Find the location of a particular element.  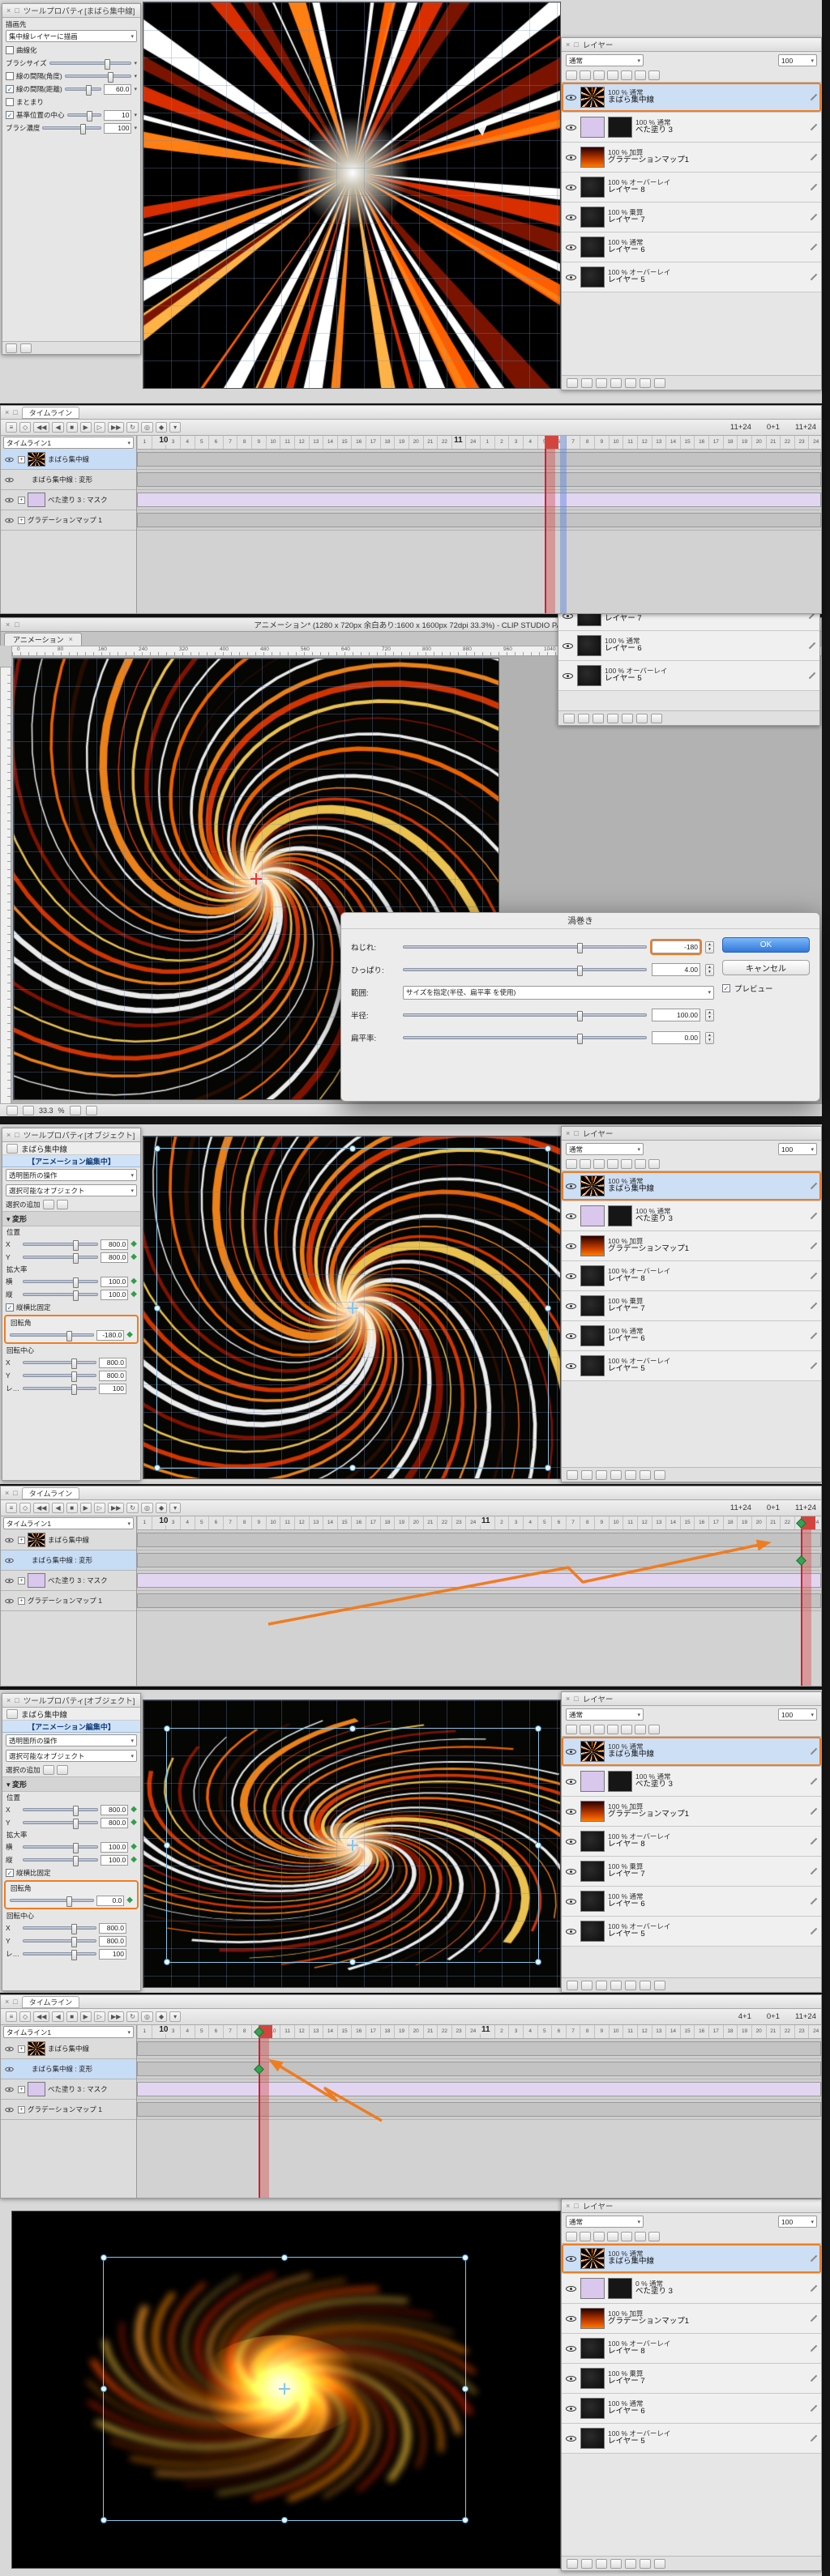

merge-layer-icon is located at coordinates (628, 718).